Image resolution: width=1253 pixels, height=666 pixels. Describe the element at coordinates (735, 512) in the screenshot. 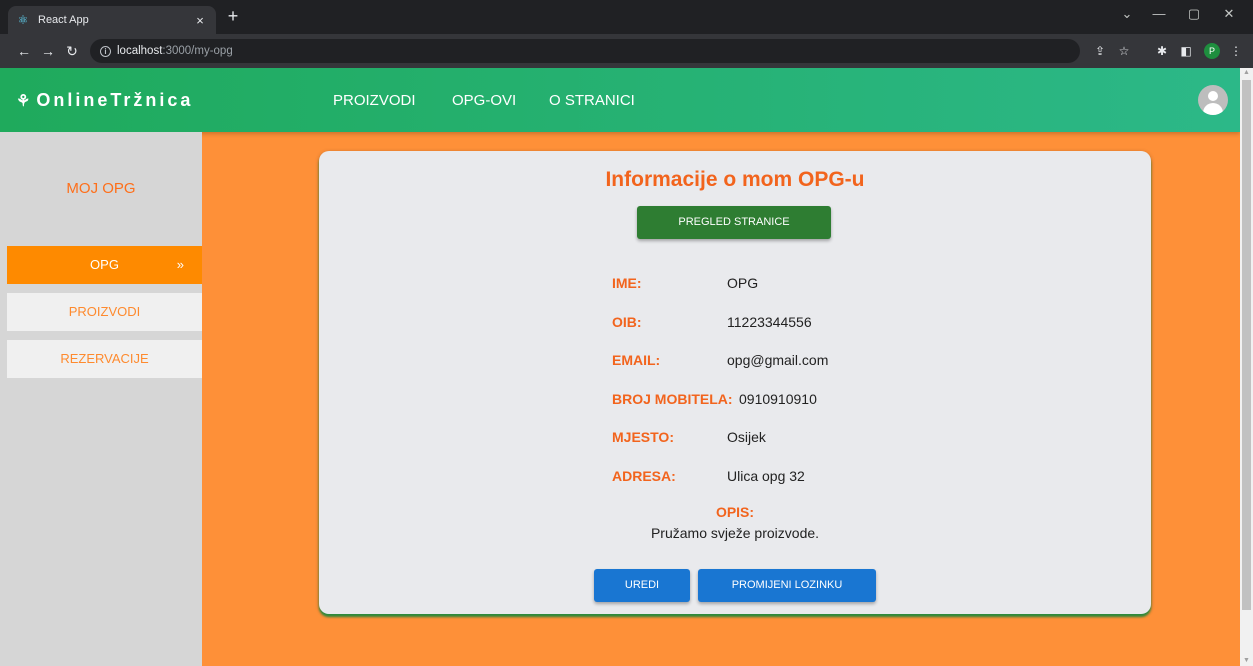

I see `field-label-opis: OPIS:` at that location.